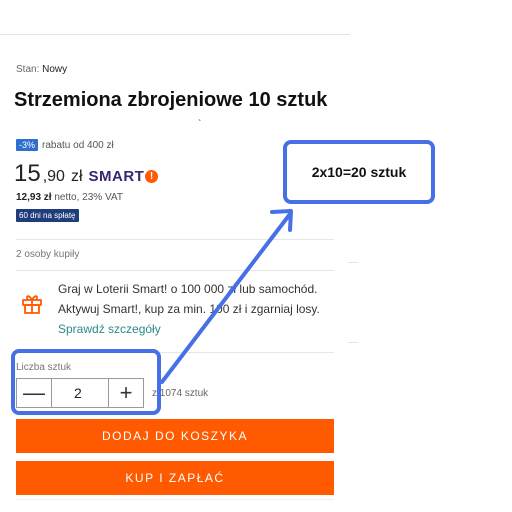  What do you see at coordinates (86, 382) in the screenshot?
I see `quantity-highlight-box` at bounding box center [86, 382].